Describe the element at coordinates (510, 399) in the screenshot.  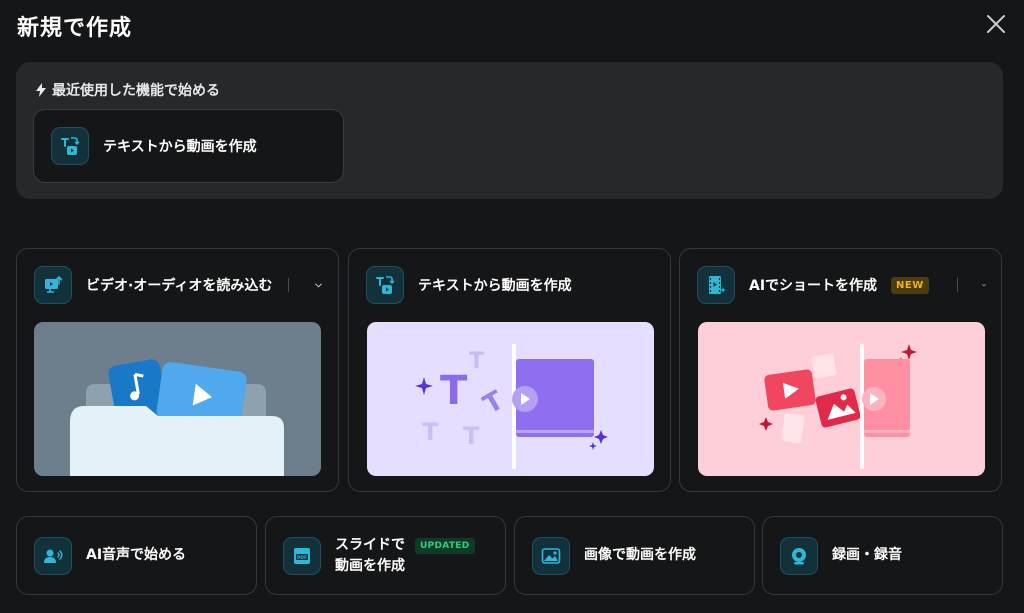
I see `text-to-video-preview: T T T T T` at that location.